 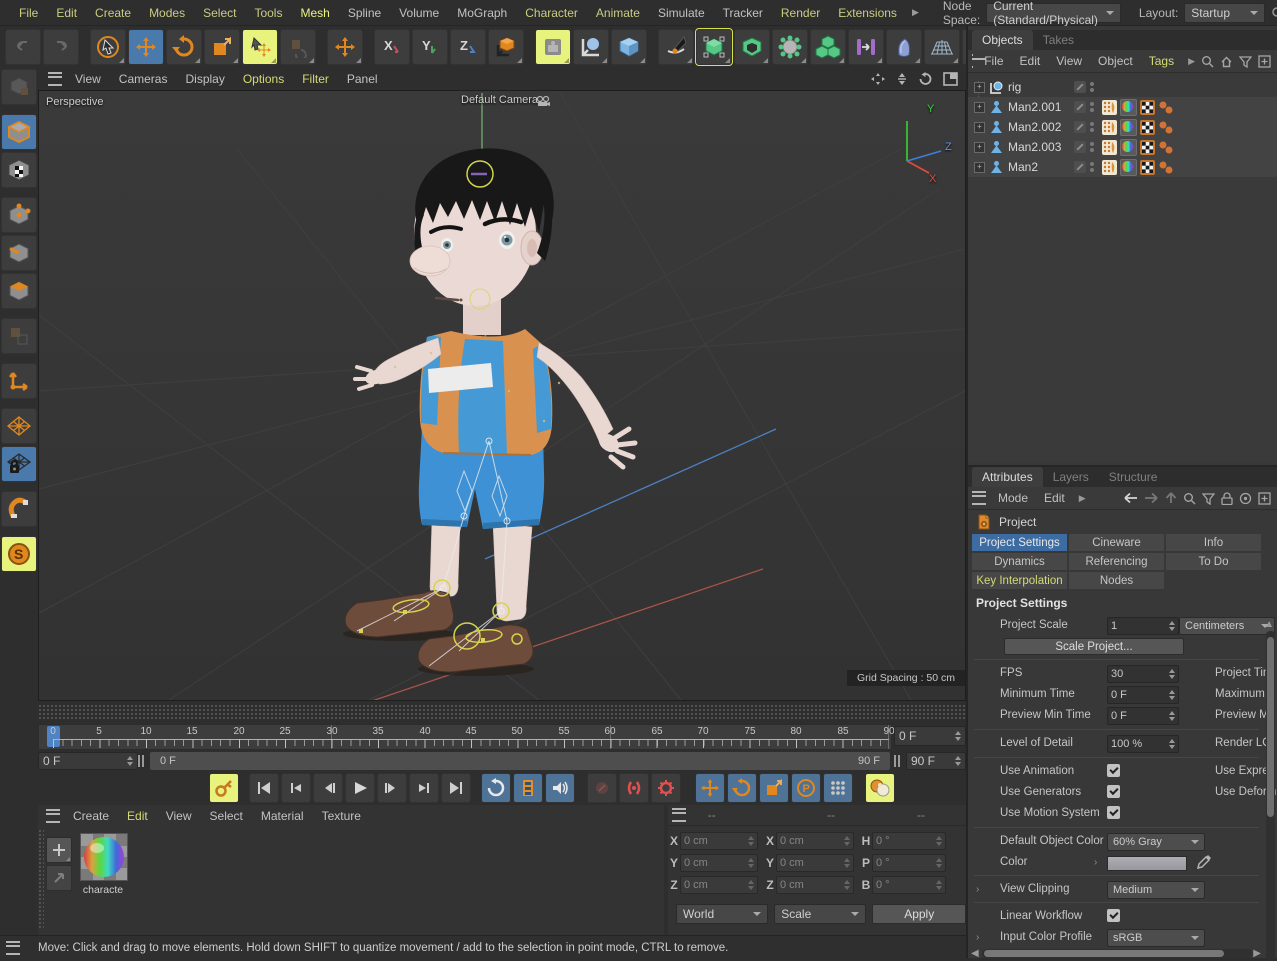 What do you see at coordinates (341, 816) in the screenshot?
I see `material-menu-texture: Texture` at bounding box center [341, 816].